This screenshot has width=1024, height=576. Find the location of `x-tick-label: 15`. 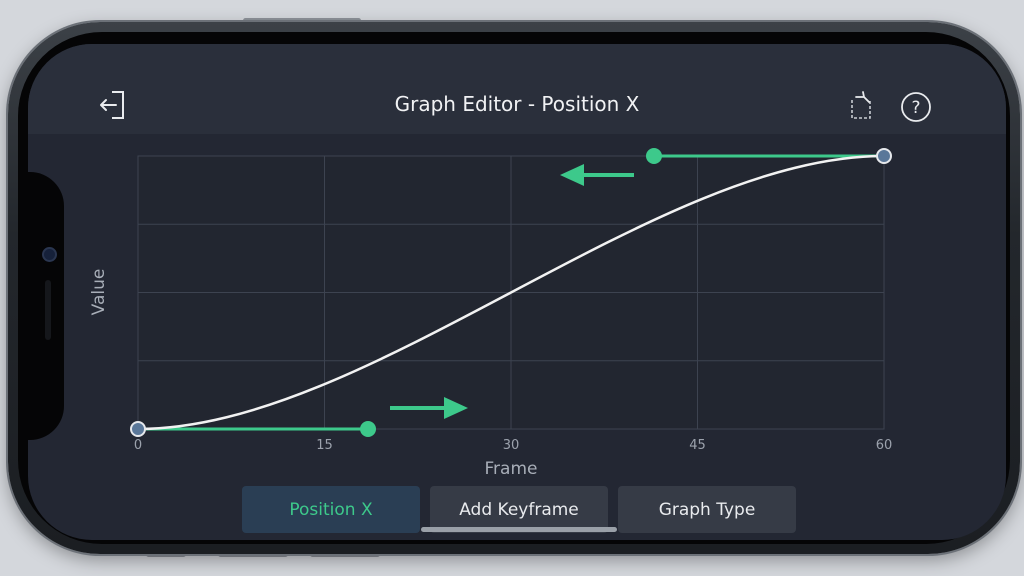

x-tick-label: 15 is located at coordinates (324, 445).